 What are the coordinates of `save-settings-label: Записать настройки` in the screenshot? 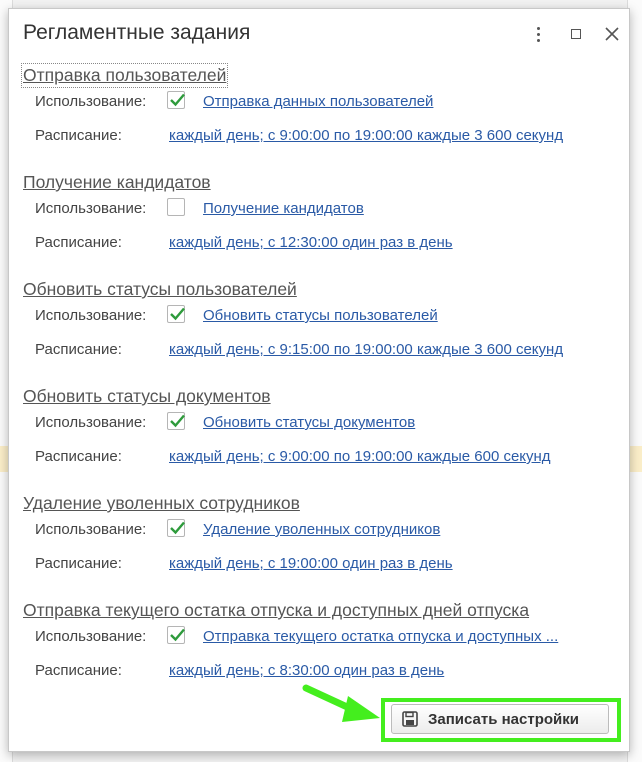 It's located at (503, 719).